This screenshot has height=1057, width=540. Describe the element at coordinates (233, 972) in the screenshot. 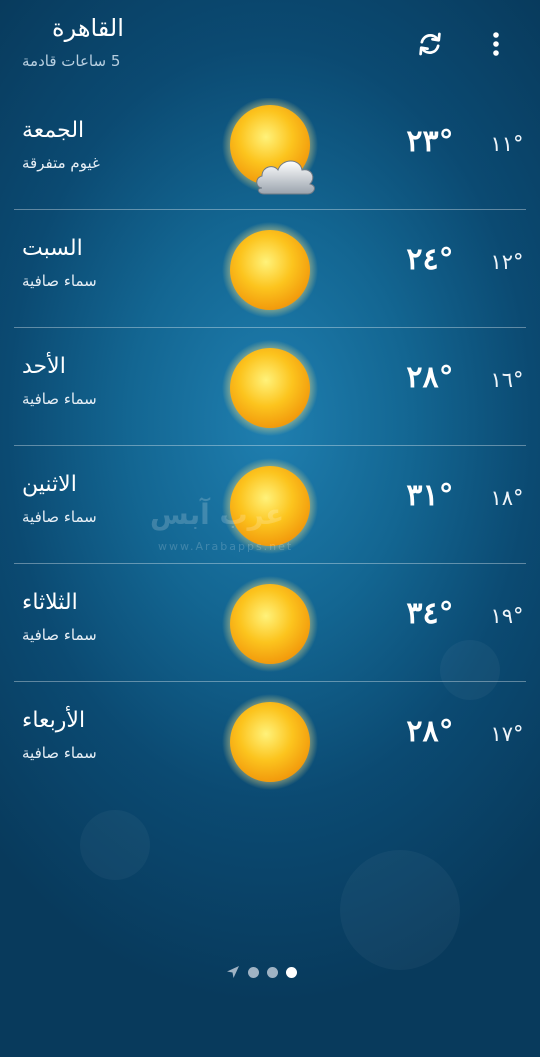

I see `location-arrow-icon` at that location.